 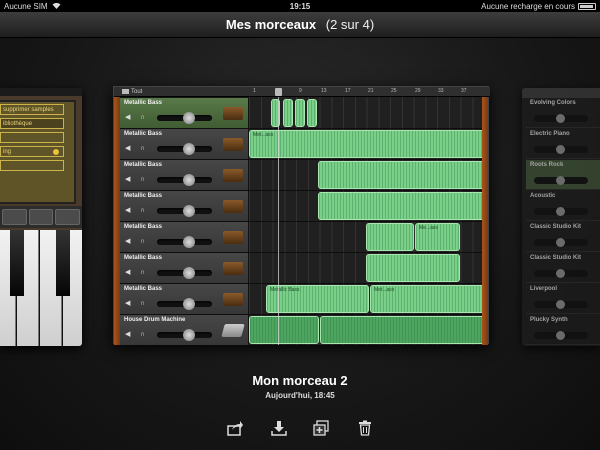 What do you see at coordinates (300, 380) in the screenshot?
I see `song-title: Mon morceau 2` at bounding box center [300, 380].